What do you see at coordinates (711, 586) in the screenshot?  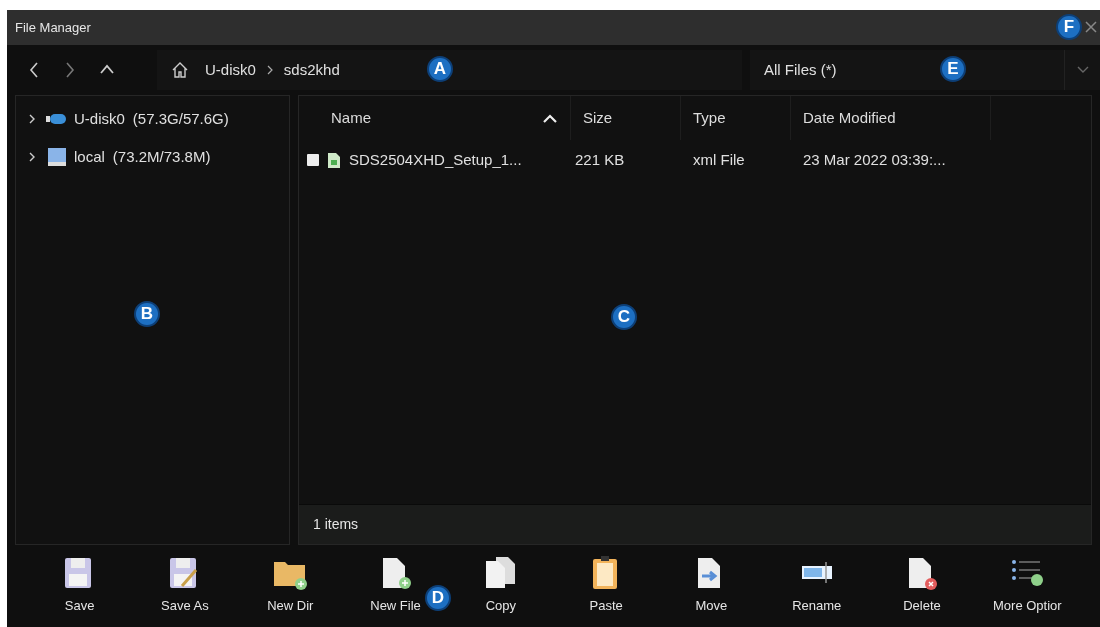 I see `toolbar-button: Move` at bounding box center [711, 586].